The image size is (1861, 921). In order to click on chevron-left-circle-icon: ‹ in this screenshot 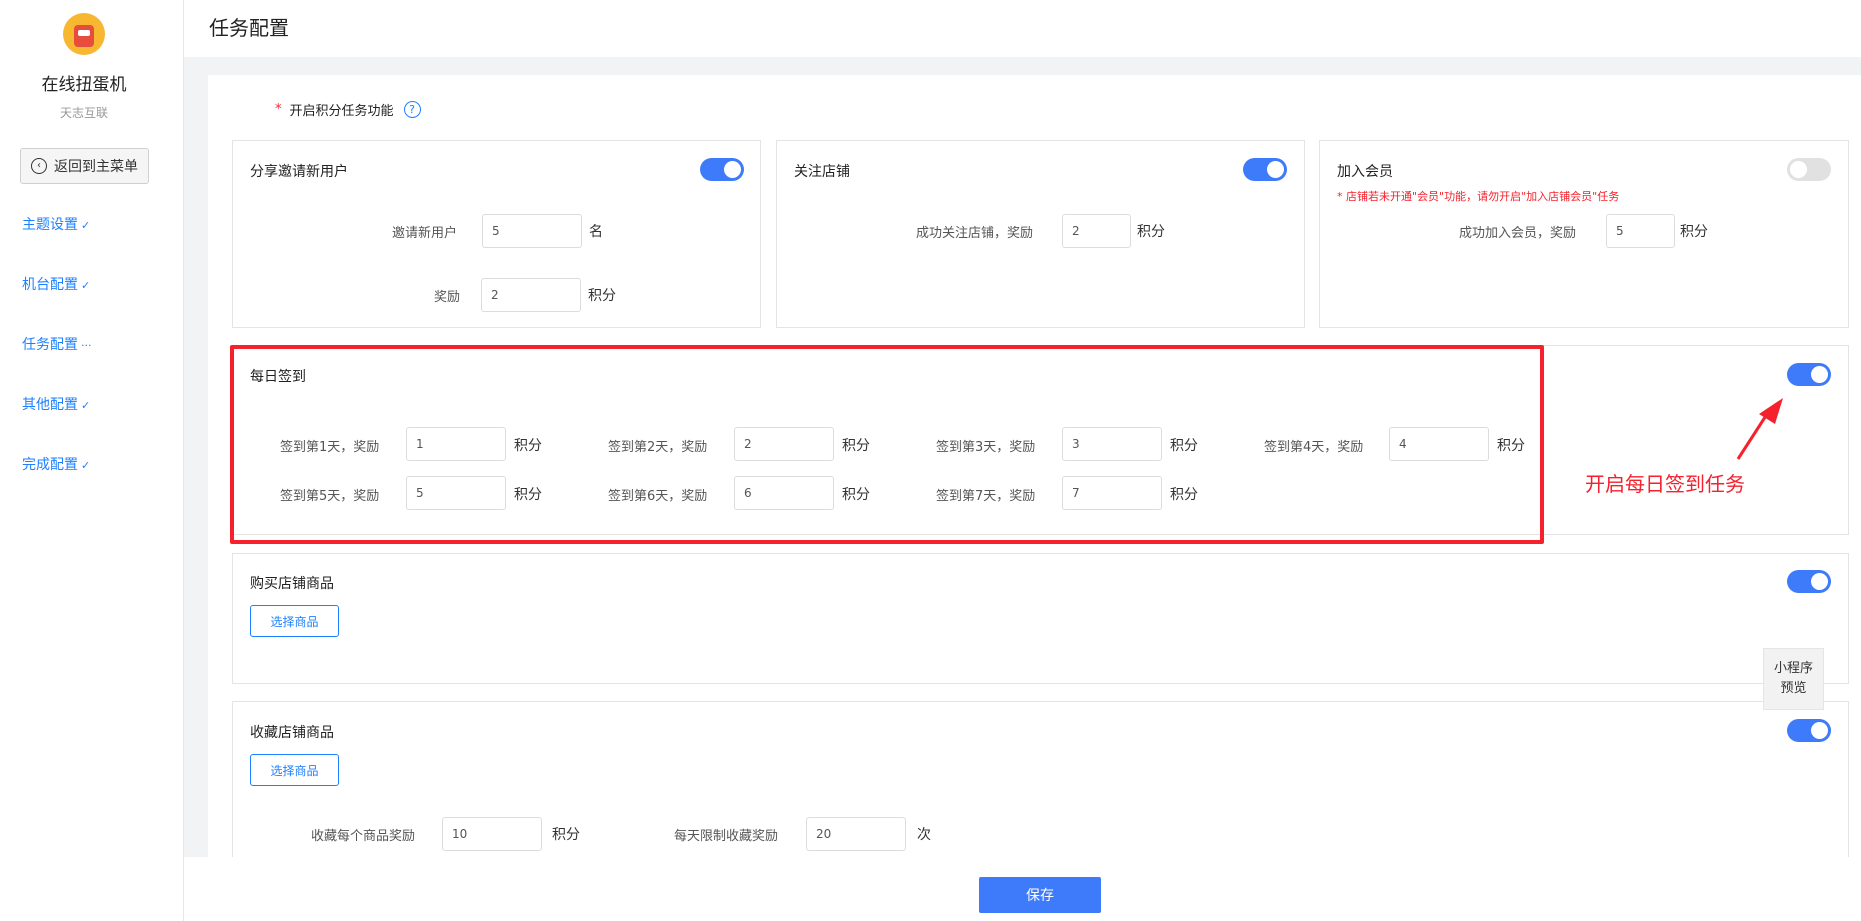, I will do `click(39, 166)`.